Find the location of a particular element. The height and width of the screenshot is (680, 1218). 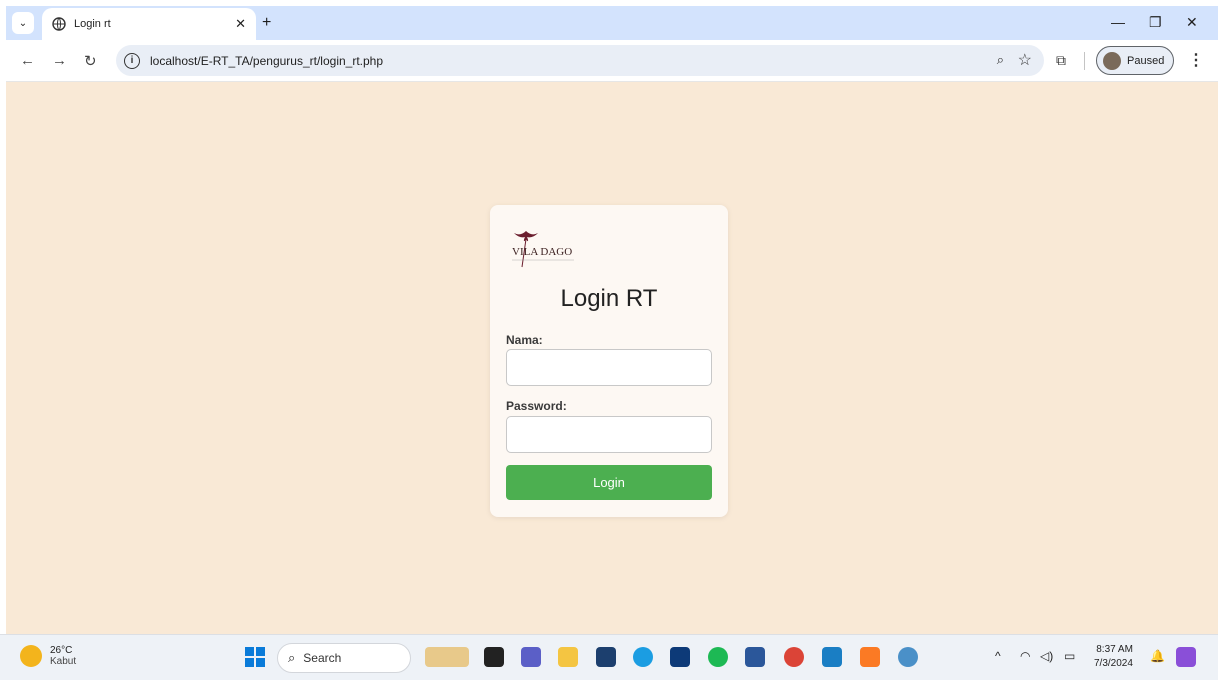

globe-icon is located at coordinates (59, 24).